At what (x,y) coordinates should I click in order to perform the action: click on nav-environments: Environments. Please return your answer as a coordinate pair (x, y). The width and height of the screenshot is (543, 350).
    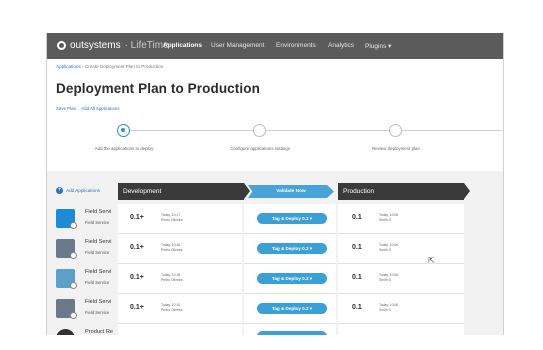
    Looking at the image, I should click on (296, 45).